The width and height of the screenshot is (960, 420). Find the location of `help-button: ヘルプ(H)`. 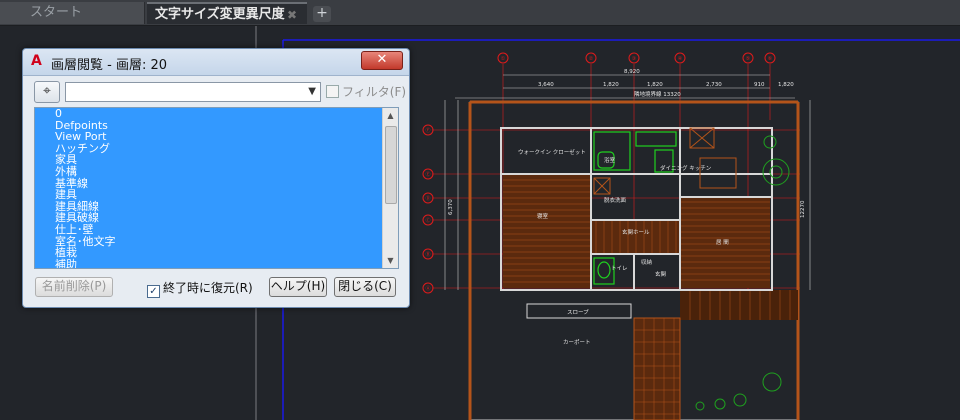

help-button: ヘルプ(H) is located at coordinates (298, 287).